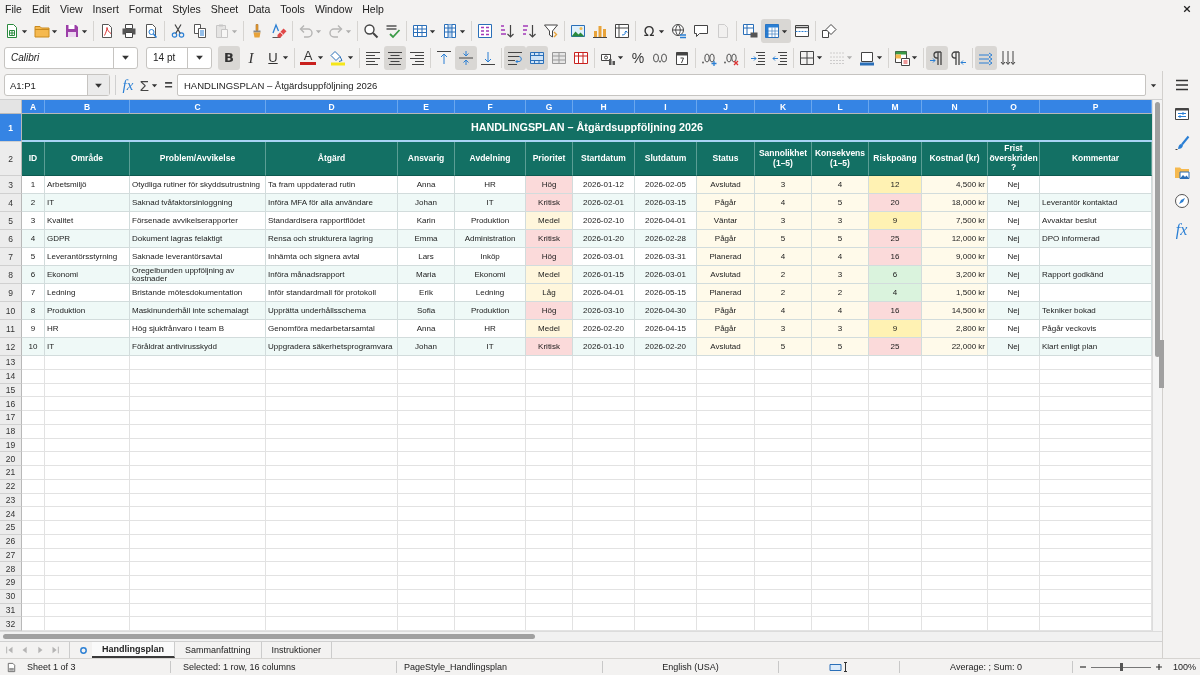 Image resolution: width=1200 pixels, height=675 pixels. I want to click on font-name-box: Calibri, so click(71, 57).